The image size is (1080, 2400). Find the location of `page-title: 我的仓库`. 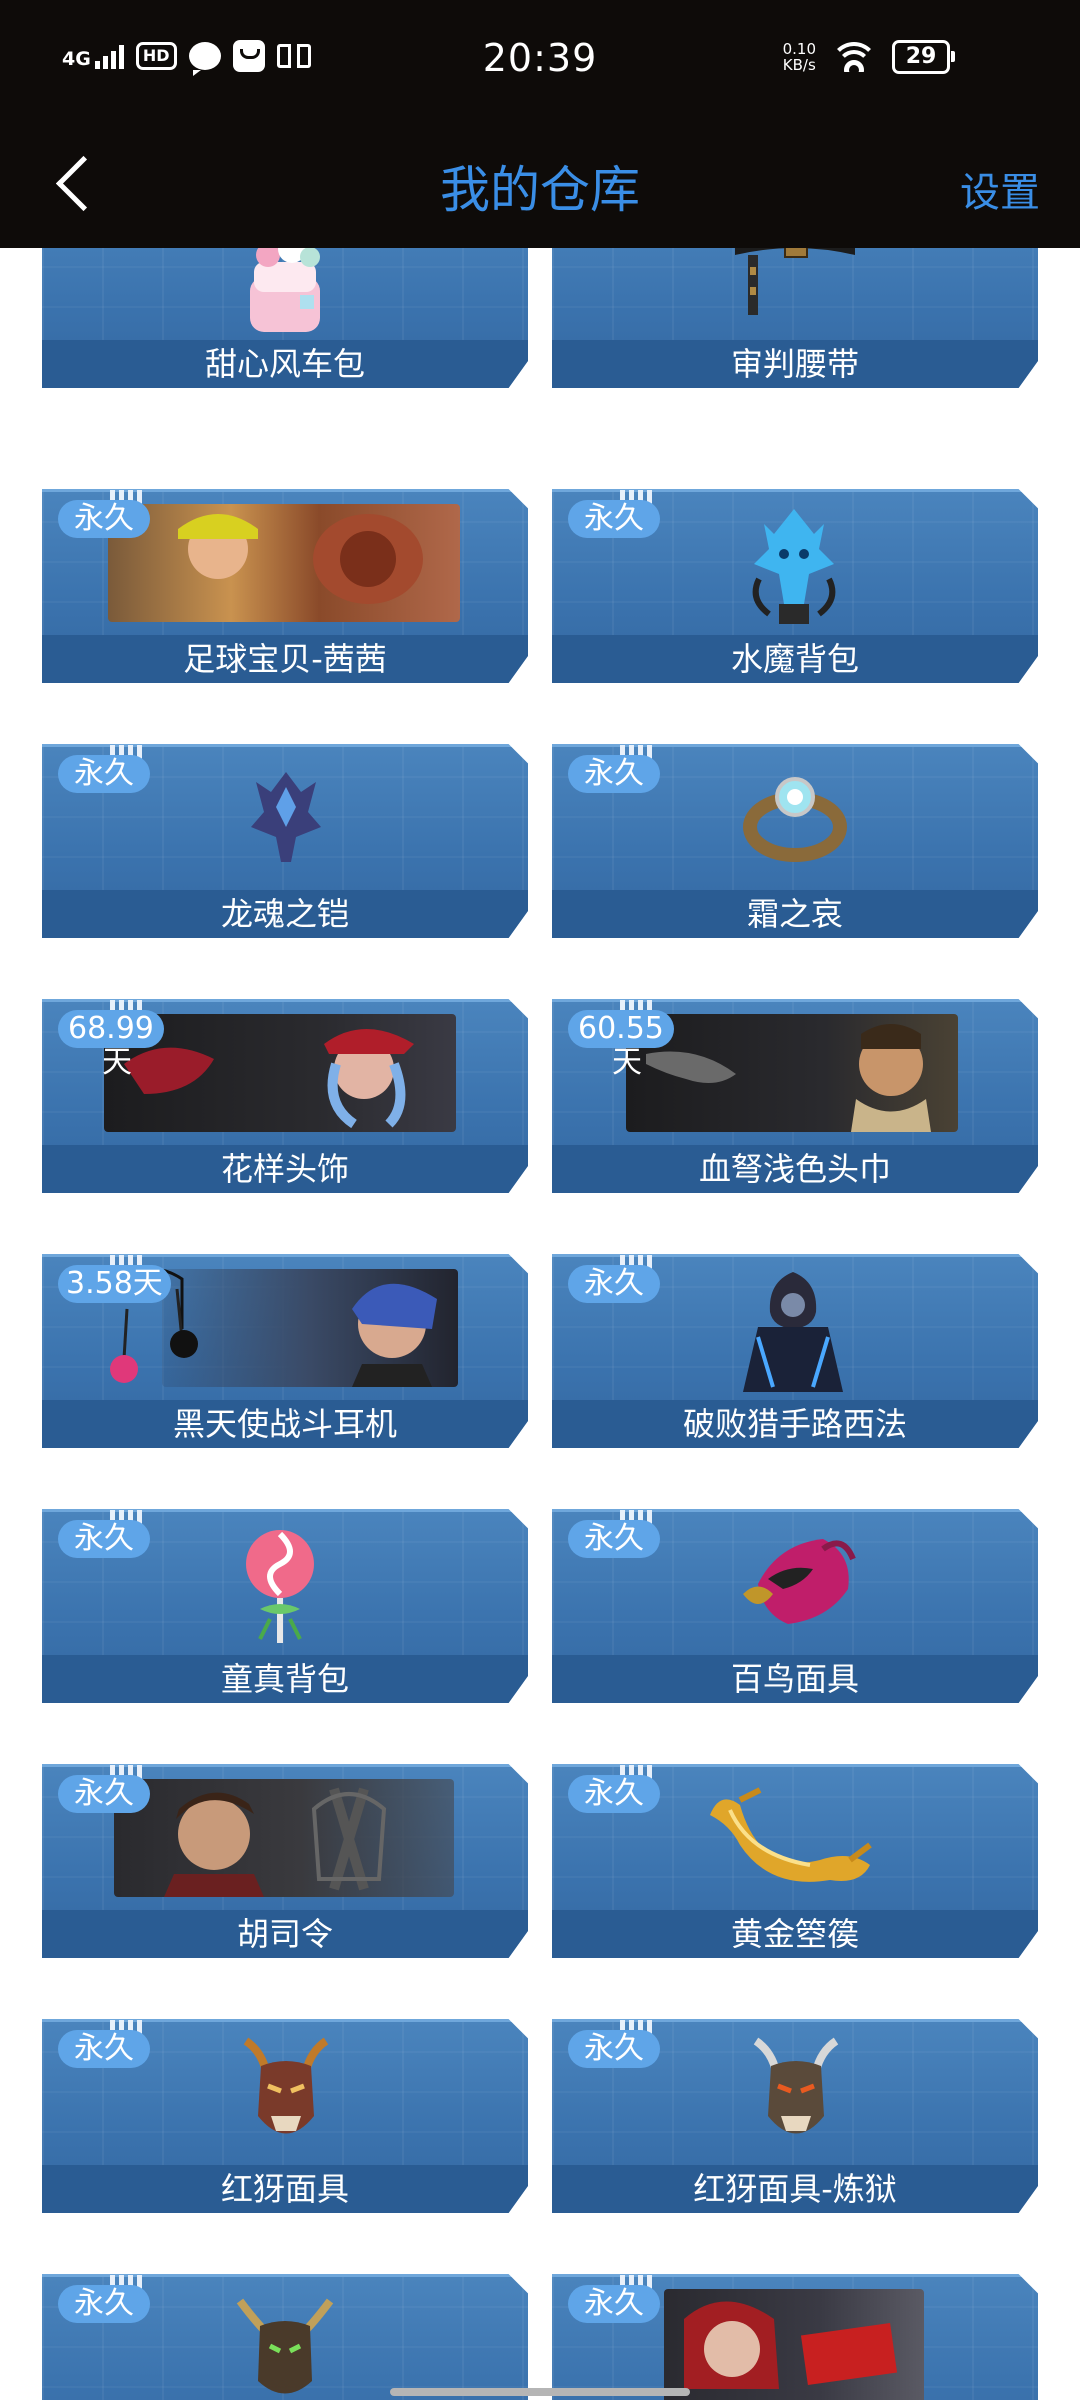

page-title: 我的仓库 is located at coordinates (540, 190).